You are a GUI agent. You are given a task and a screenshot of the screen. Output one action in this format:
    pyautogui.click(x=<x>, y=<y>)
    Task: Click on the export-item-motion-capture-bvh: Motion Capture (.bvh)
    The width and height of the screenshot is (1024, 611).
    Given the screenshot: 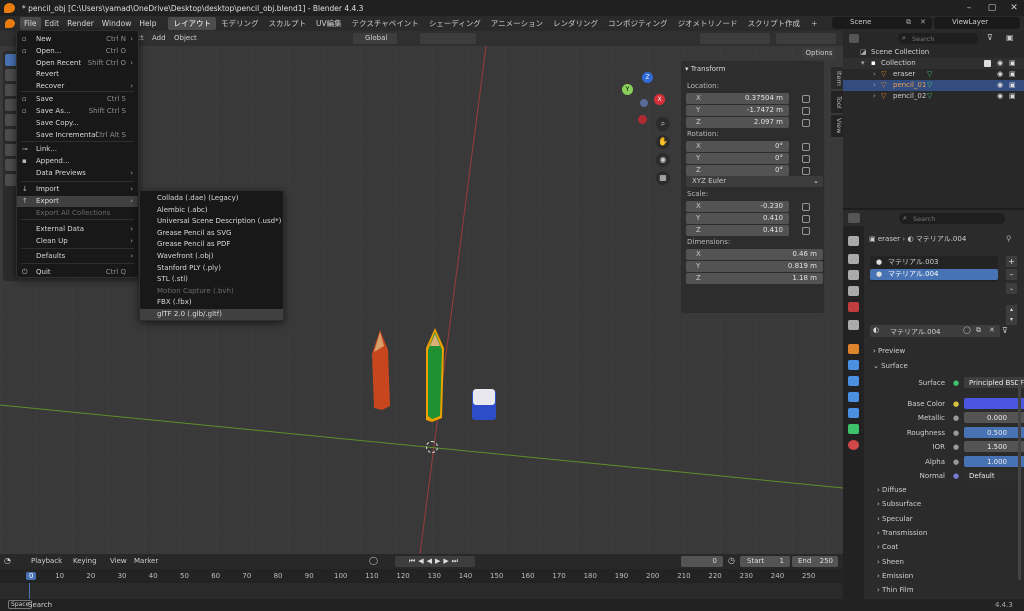 What is the action you would take?
    pyautogui.click(x=211, y=291)
    